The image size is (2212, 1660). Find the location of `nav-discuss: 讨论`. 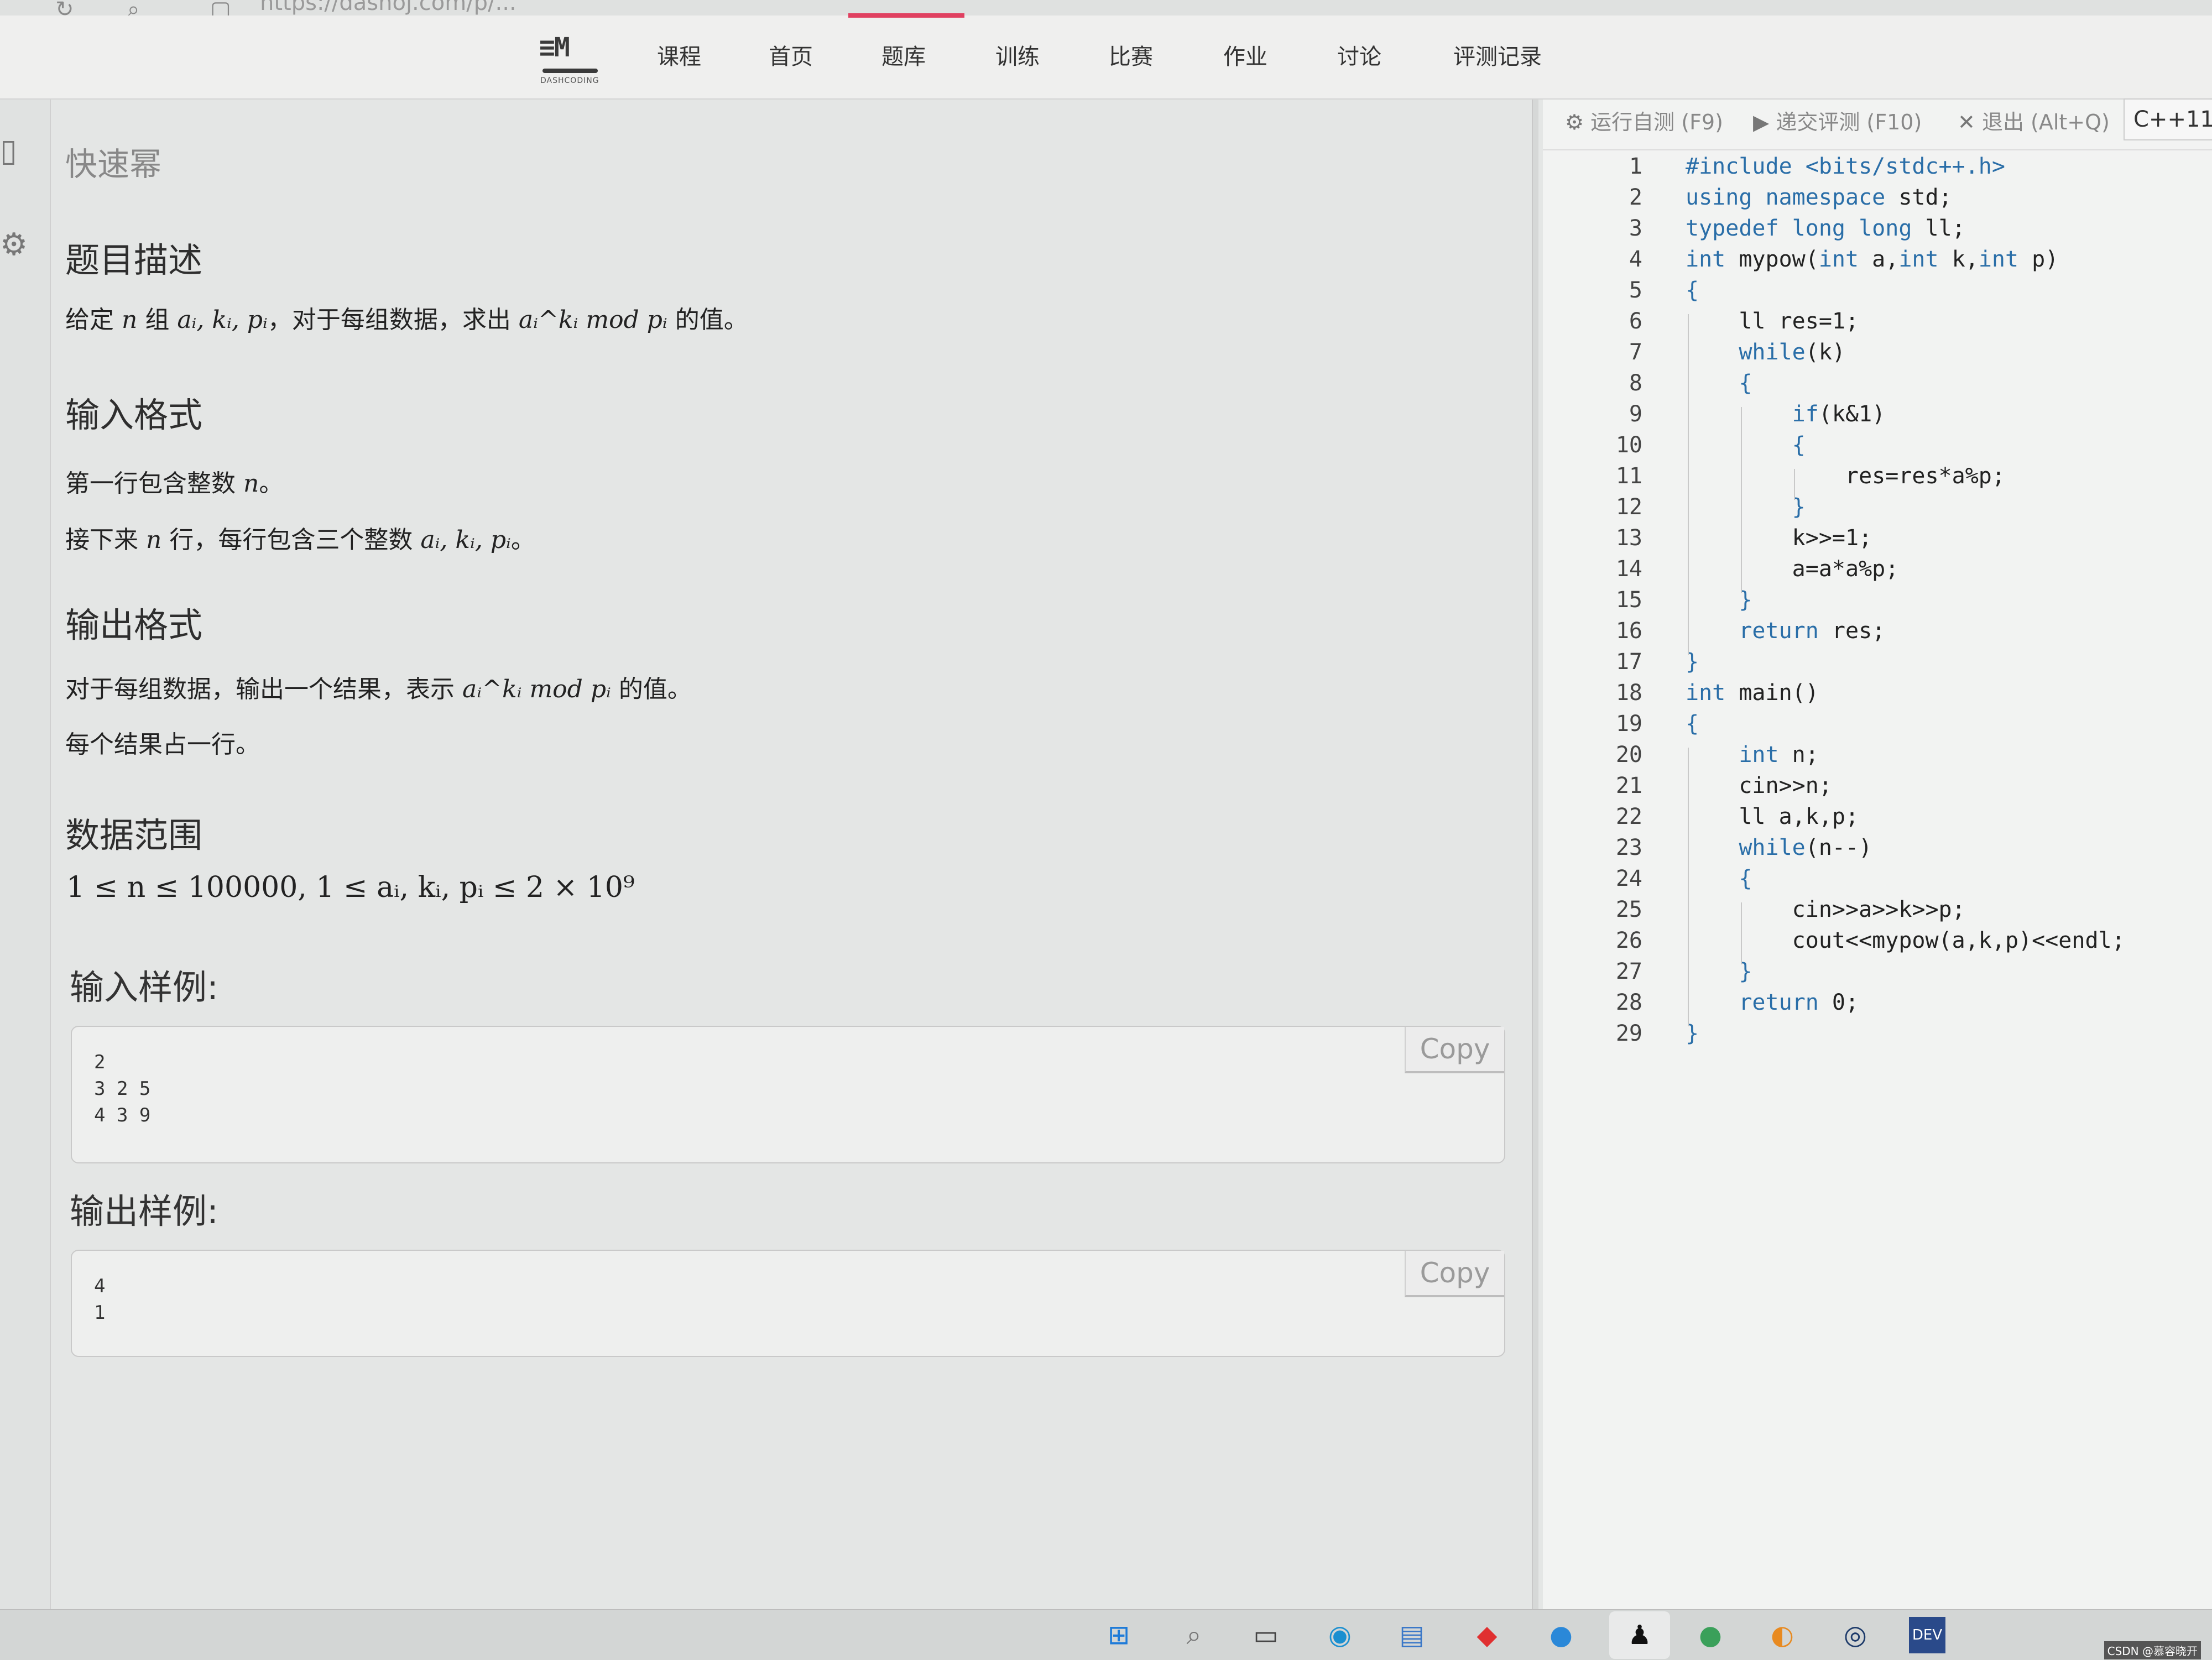

nav-discuss: 讨论 is located at coordinates (1359, 55).